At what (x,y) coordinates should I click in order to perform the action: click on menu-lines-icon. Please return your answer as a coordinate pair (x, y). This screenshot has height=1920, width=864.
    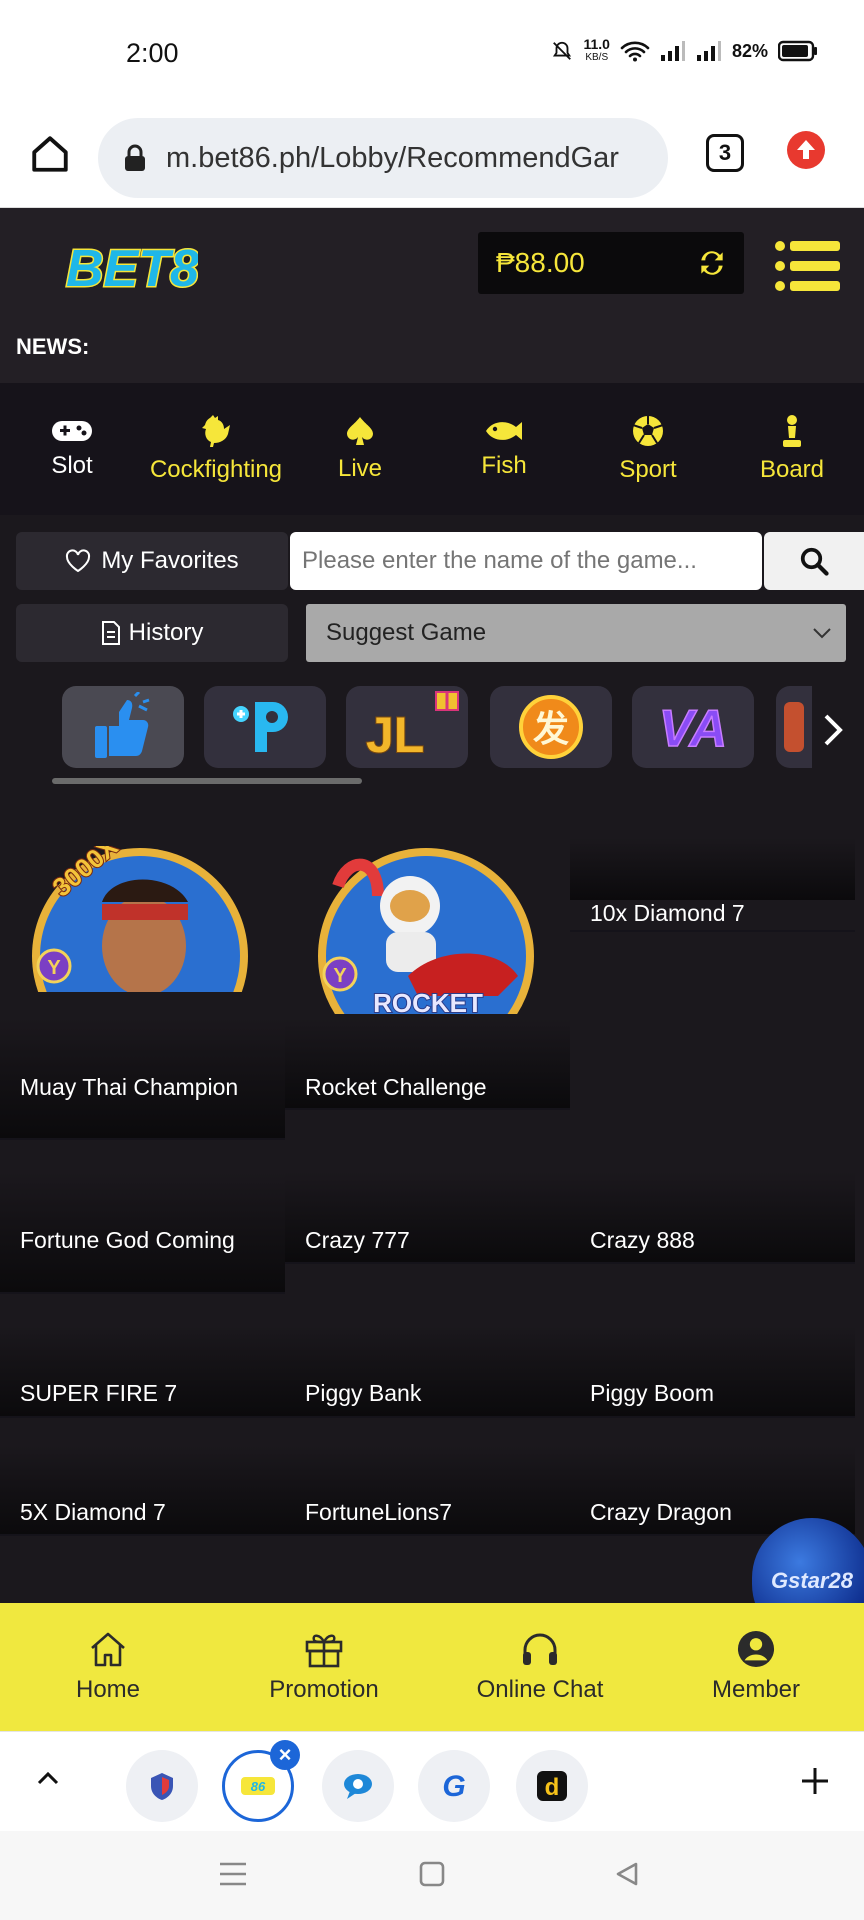
    Looking at the image, I should click on (233, 1874).